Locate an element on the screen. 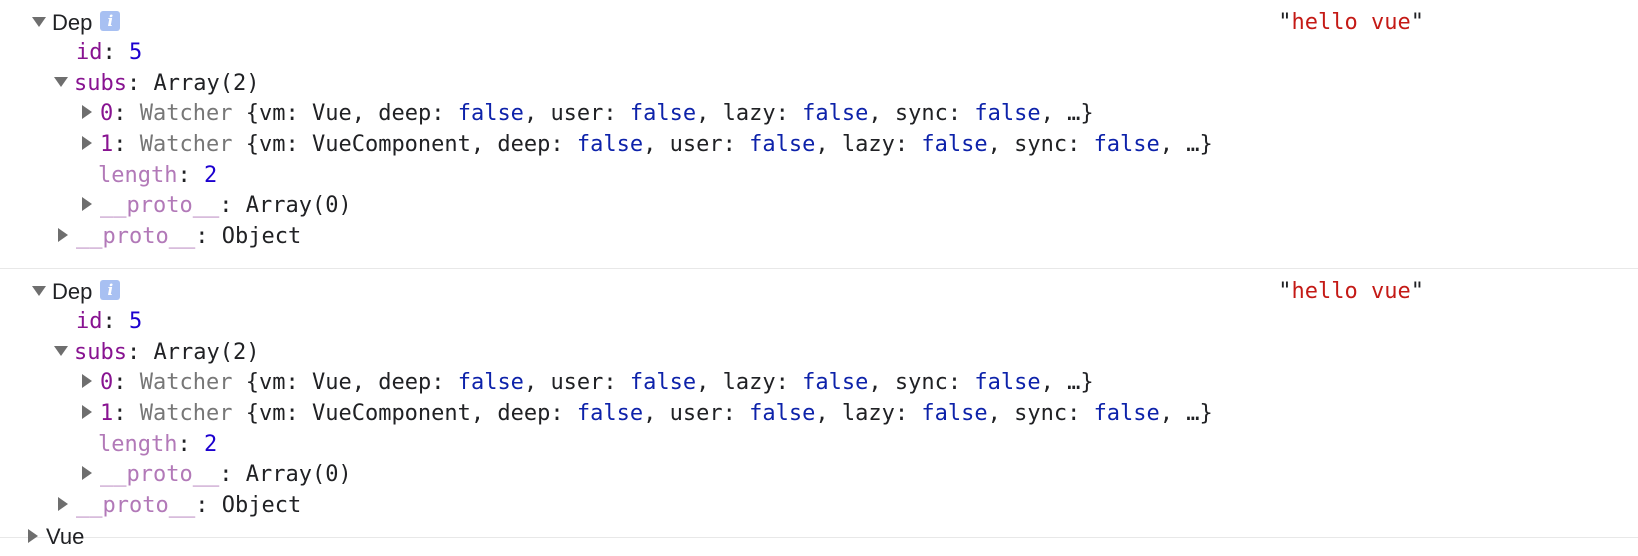  preview-key: deep is located at coordinates (524, 144).